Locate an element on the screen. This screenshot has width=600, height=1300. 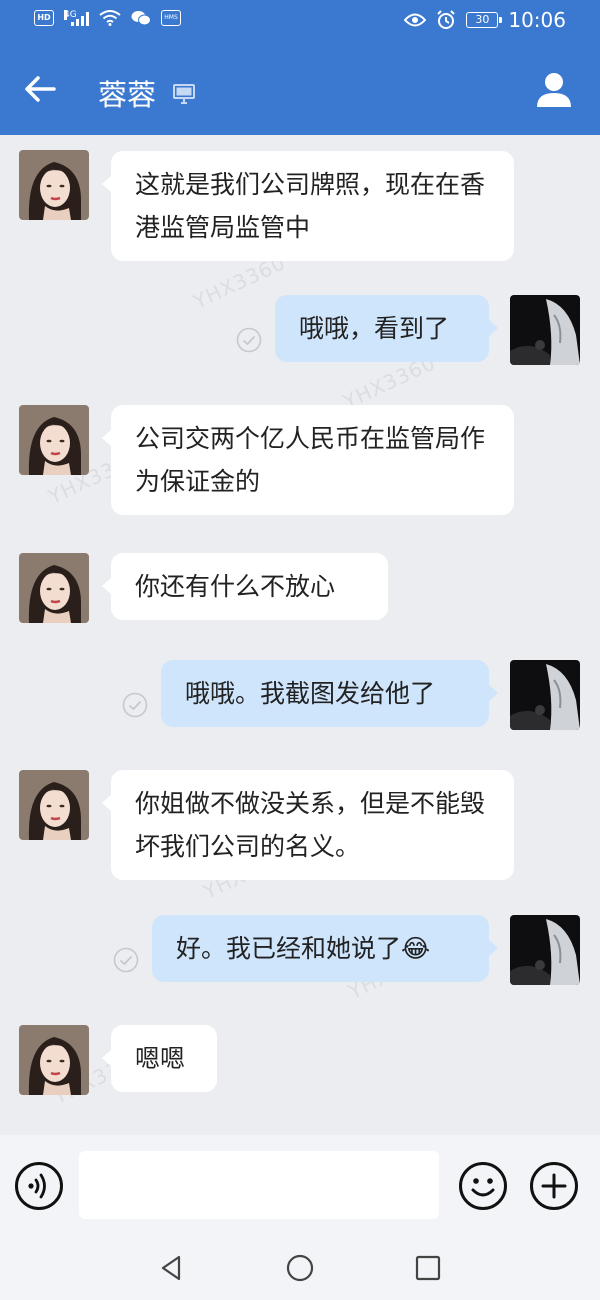
message-input is located at coordinates (259, 1185).